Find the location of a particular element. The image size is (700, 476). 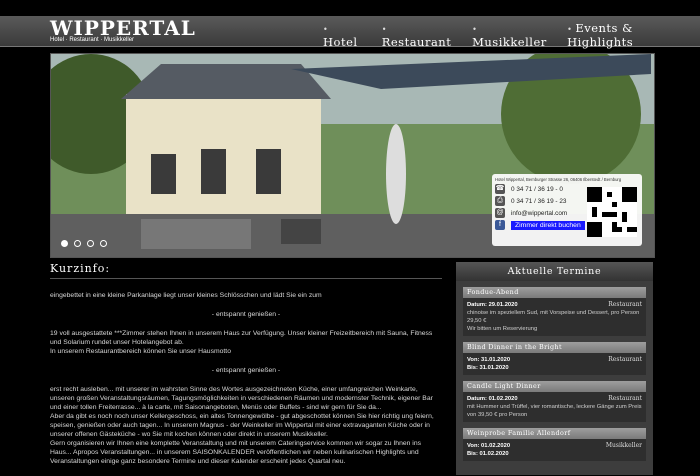

qr-code-icon is located at coordinates (612, 212).